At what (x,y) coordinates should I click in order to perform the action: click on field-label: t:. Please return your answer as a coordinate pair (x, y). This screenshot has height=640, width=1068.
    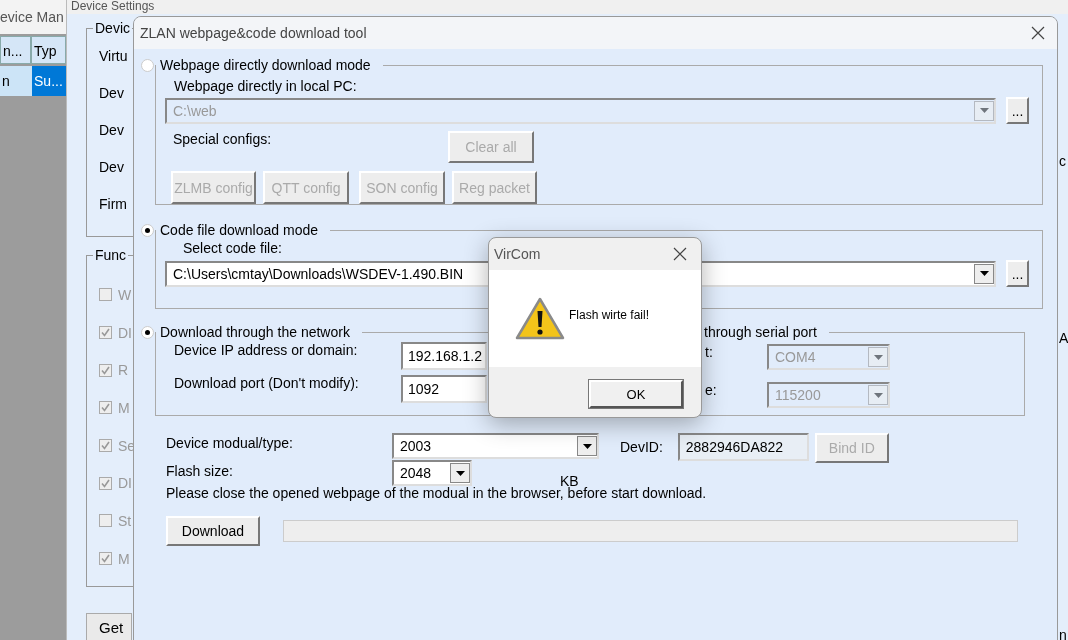
    Looking at the image, I should click on (709, 352).